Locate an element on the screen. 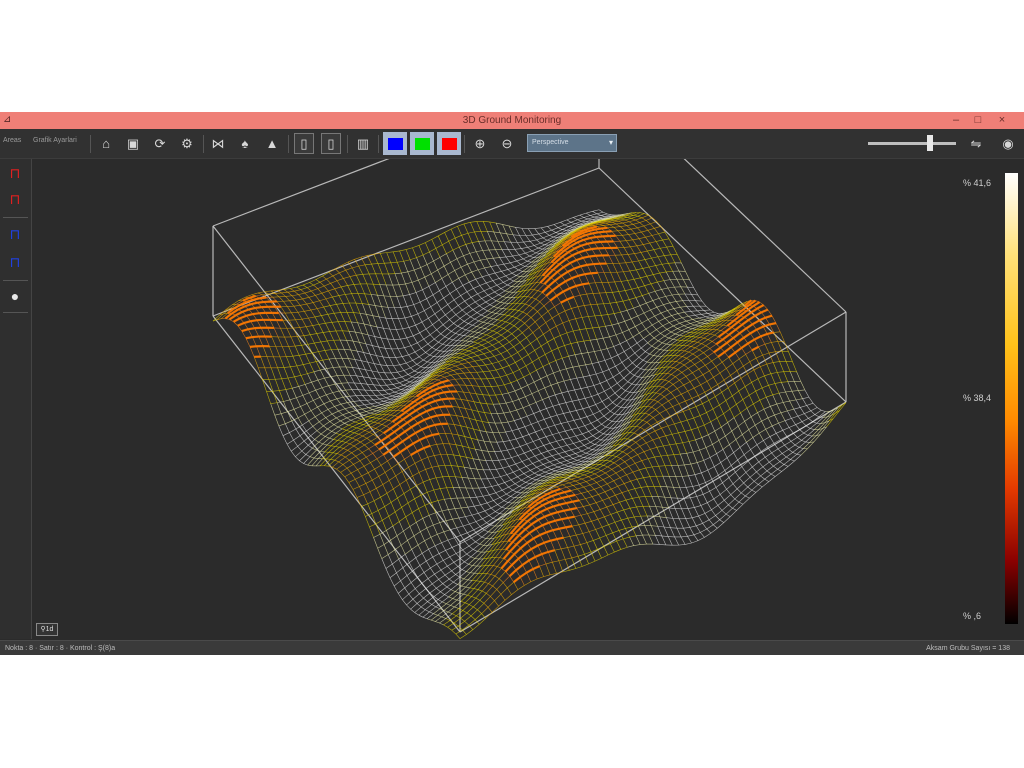 The image size is (1024, 768). toolbar-separator is located at coordinates (464, 144).